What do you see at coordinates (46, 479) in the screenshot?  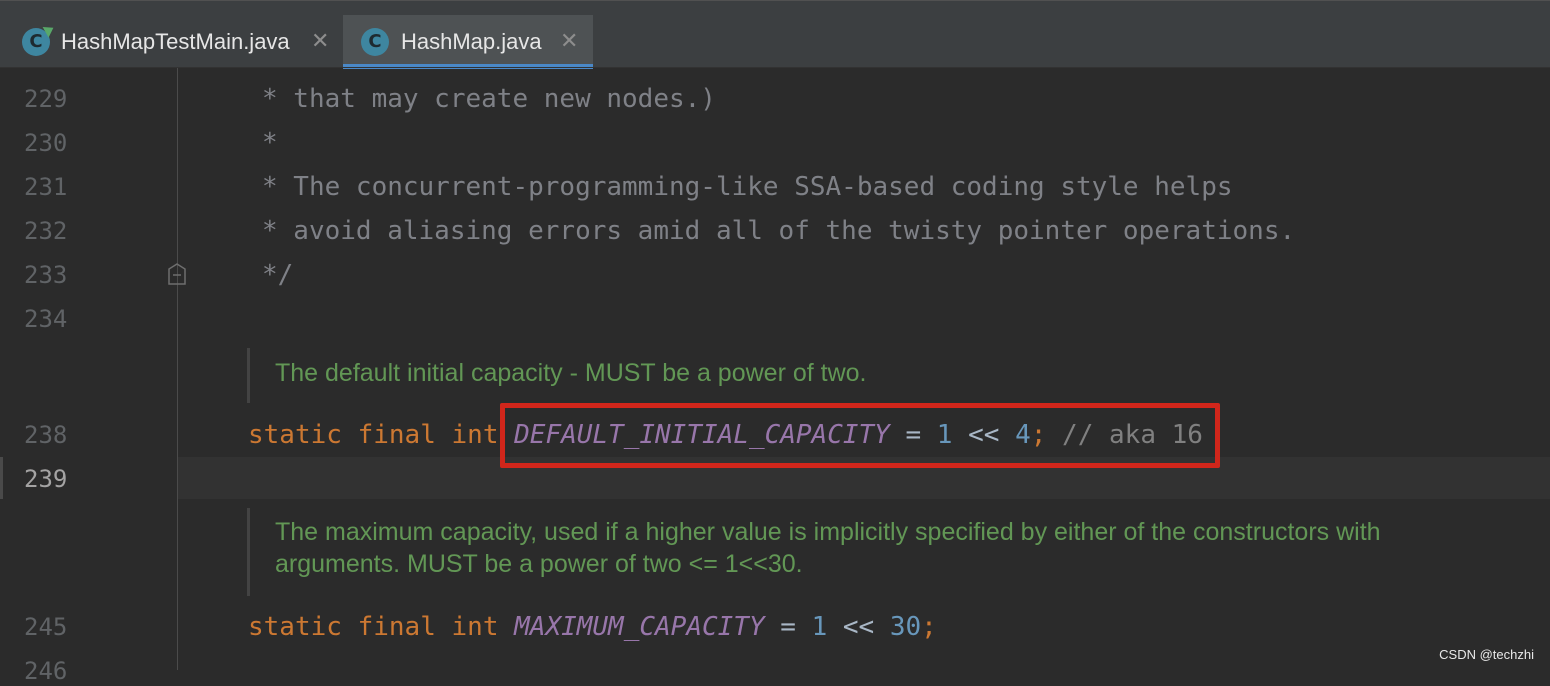 I see `line-number-current: 239` at bounding box center [46, 479].